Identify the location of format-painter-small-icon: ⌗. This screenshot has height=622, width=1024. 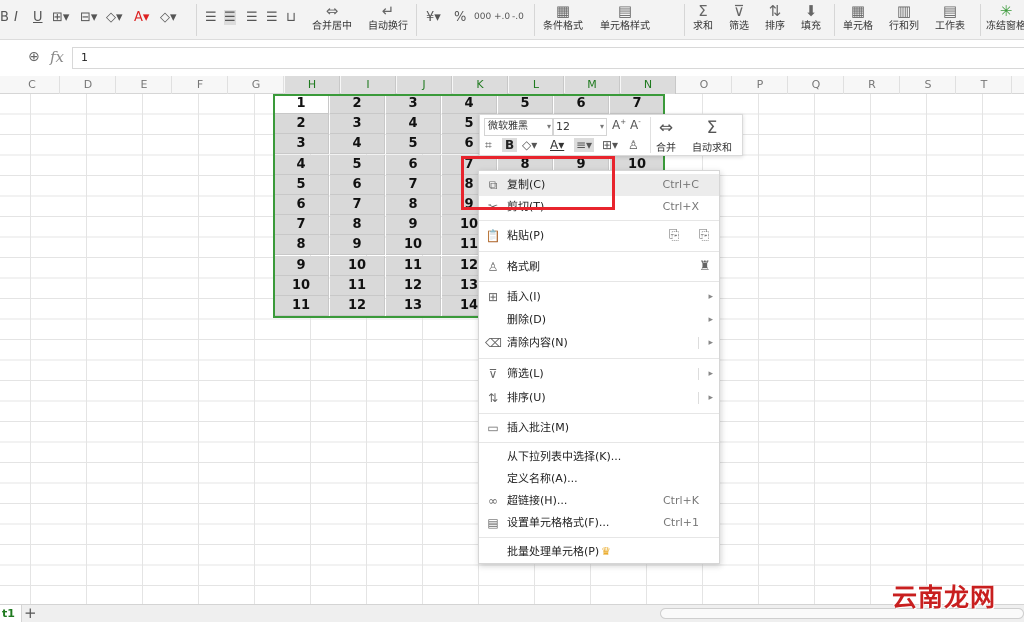
(488, 145).